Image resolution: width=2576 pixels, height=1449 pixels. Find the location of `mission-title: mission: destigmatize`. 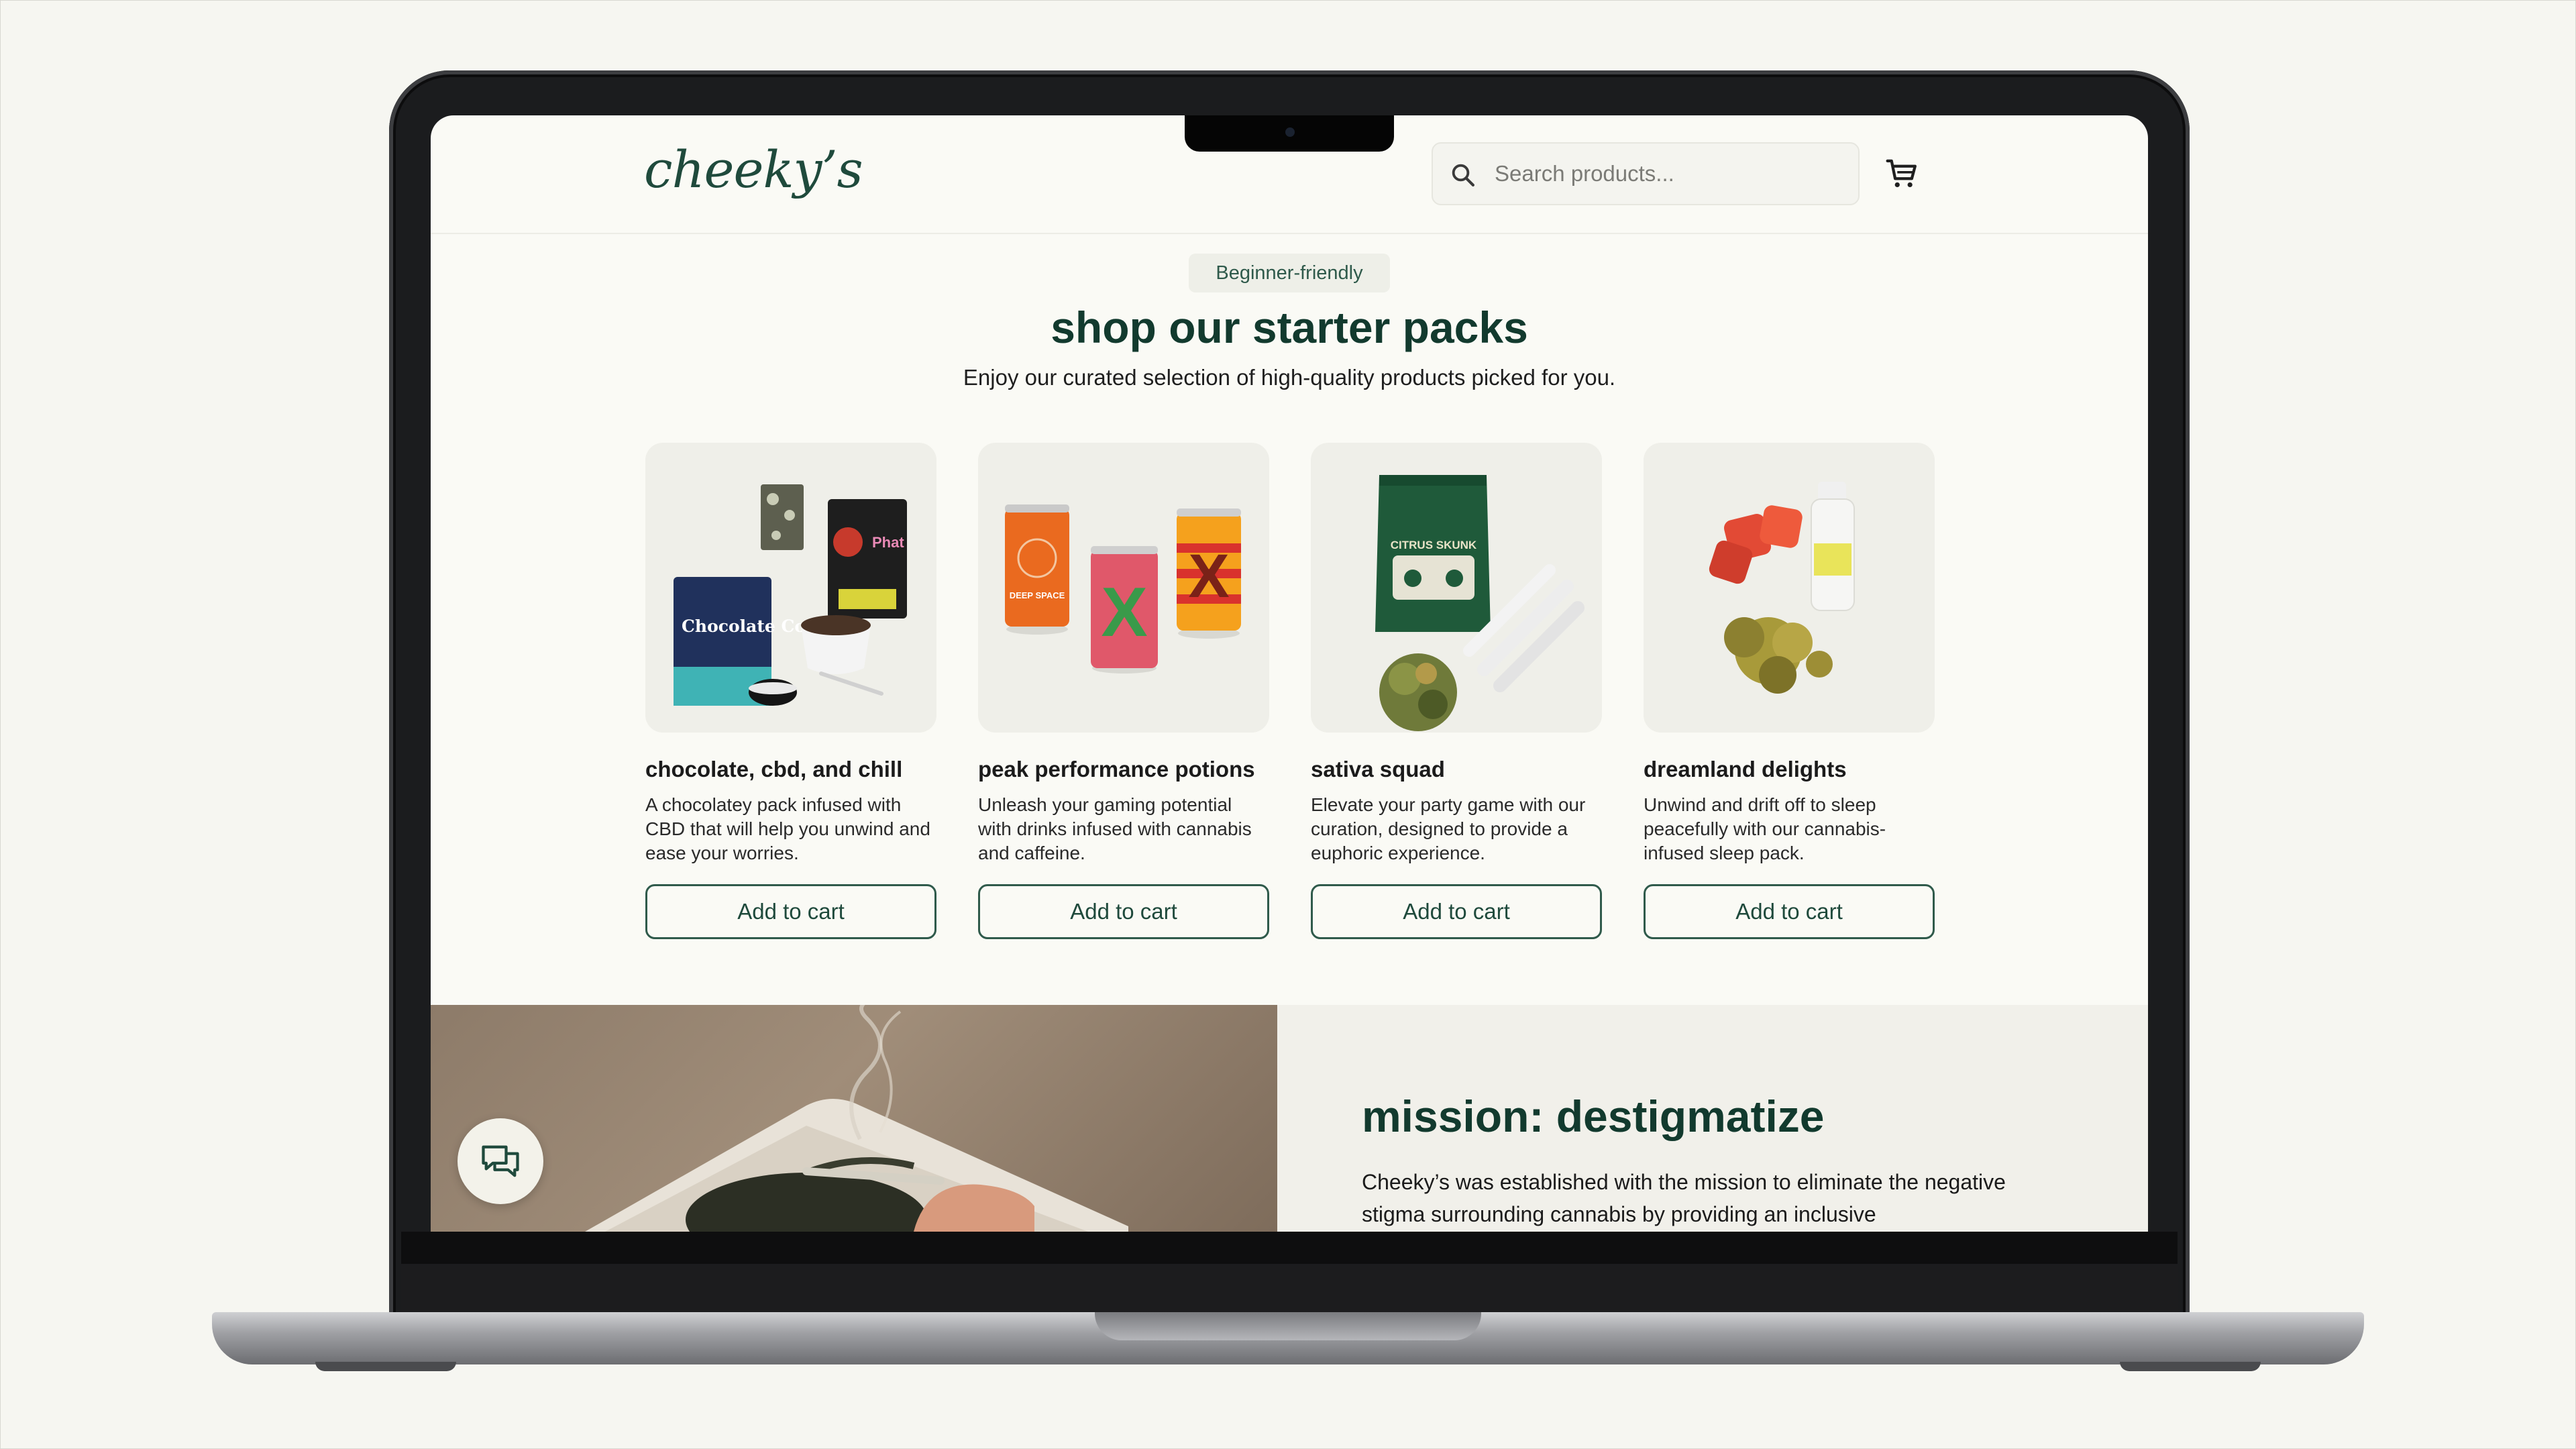

mission-title: mission: destigmatize is located at coordinates (1593, 1116).